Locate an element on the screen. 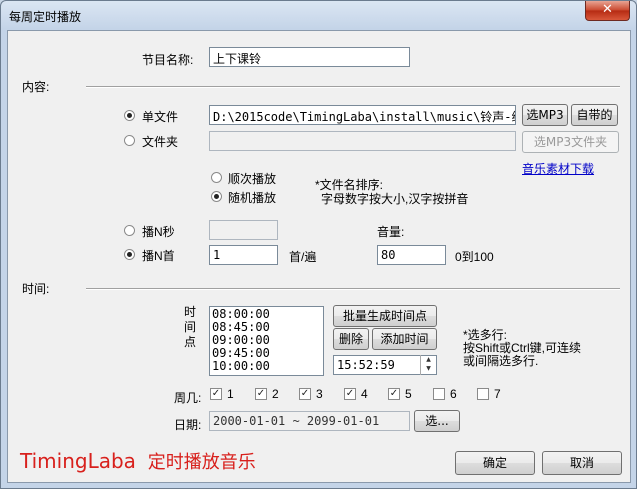  spin-up-icon: ▲ is located at coordinates (428, 359).